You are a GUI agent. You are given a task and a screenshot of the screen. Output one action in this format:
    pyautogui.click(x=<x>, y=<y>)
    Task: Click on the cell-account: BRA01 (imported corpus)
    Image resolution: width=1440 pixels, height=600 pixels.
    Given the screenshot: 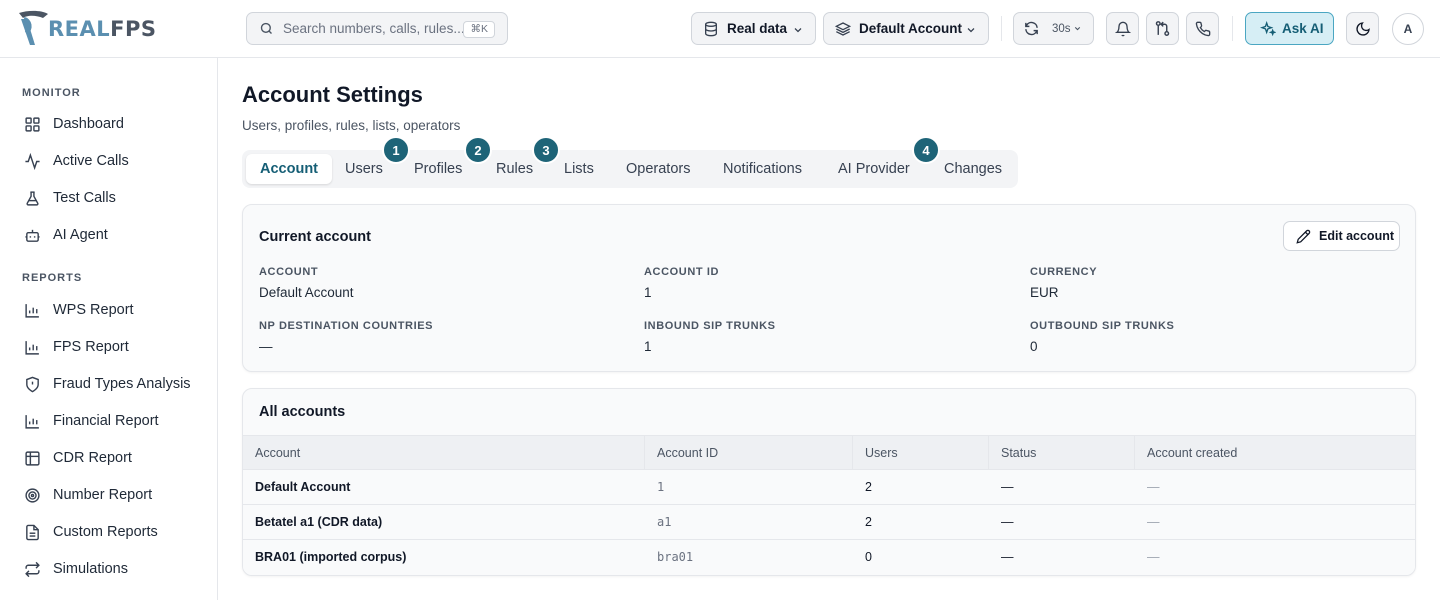 What is the action you would take?
    pyautogui.click(x=331, y=557)
    